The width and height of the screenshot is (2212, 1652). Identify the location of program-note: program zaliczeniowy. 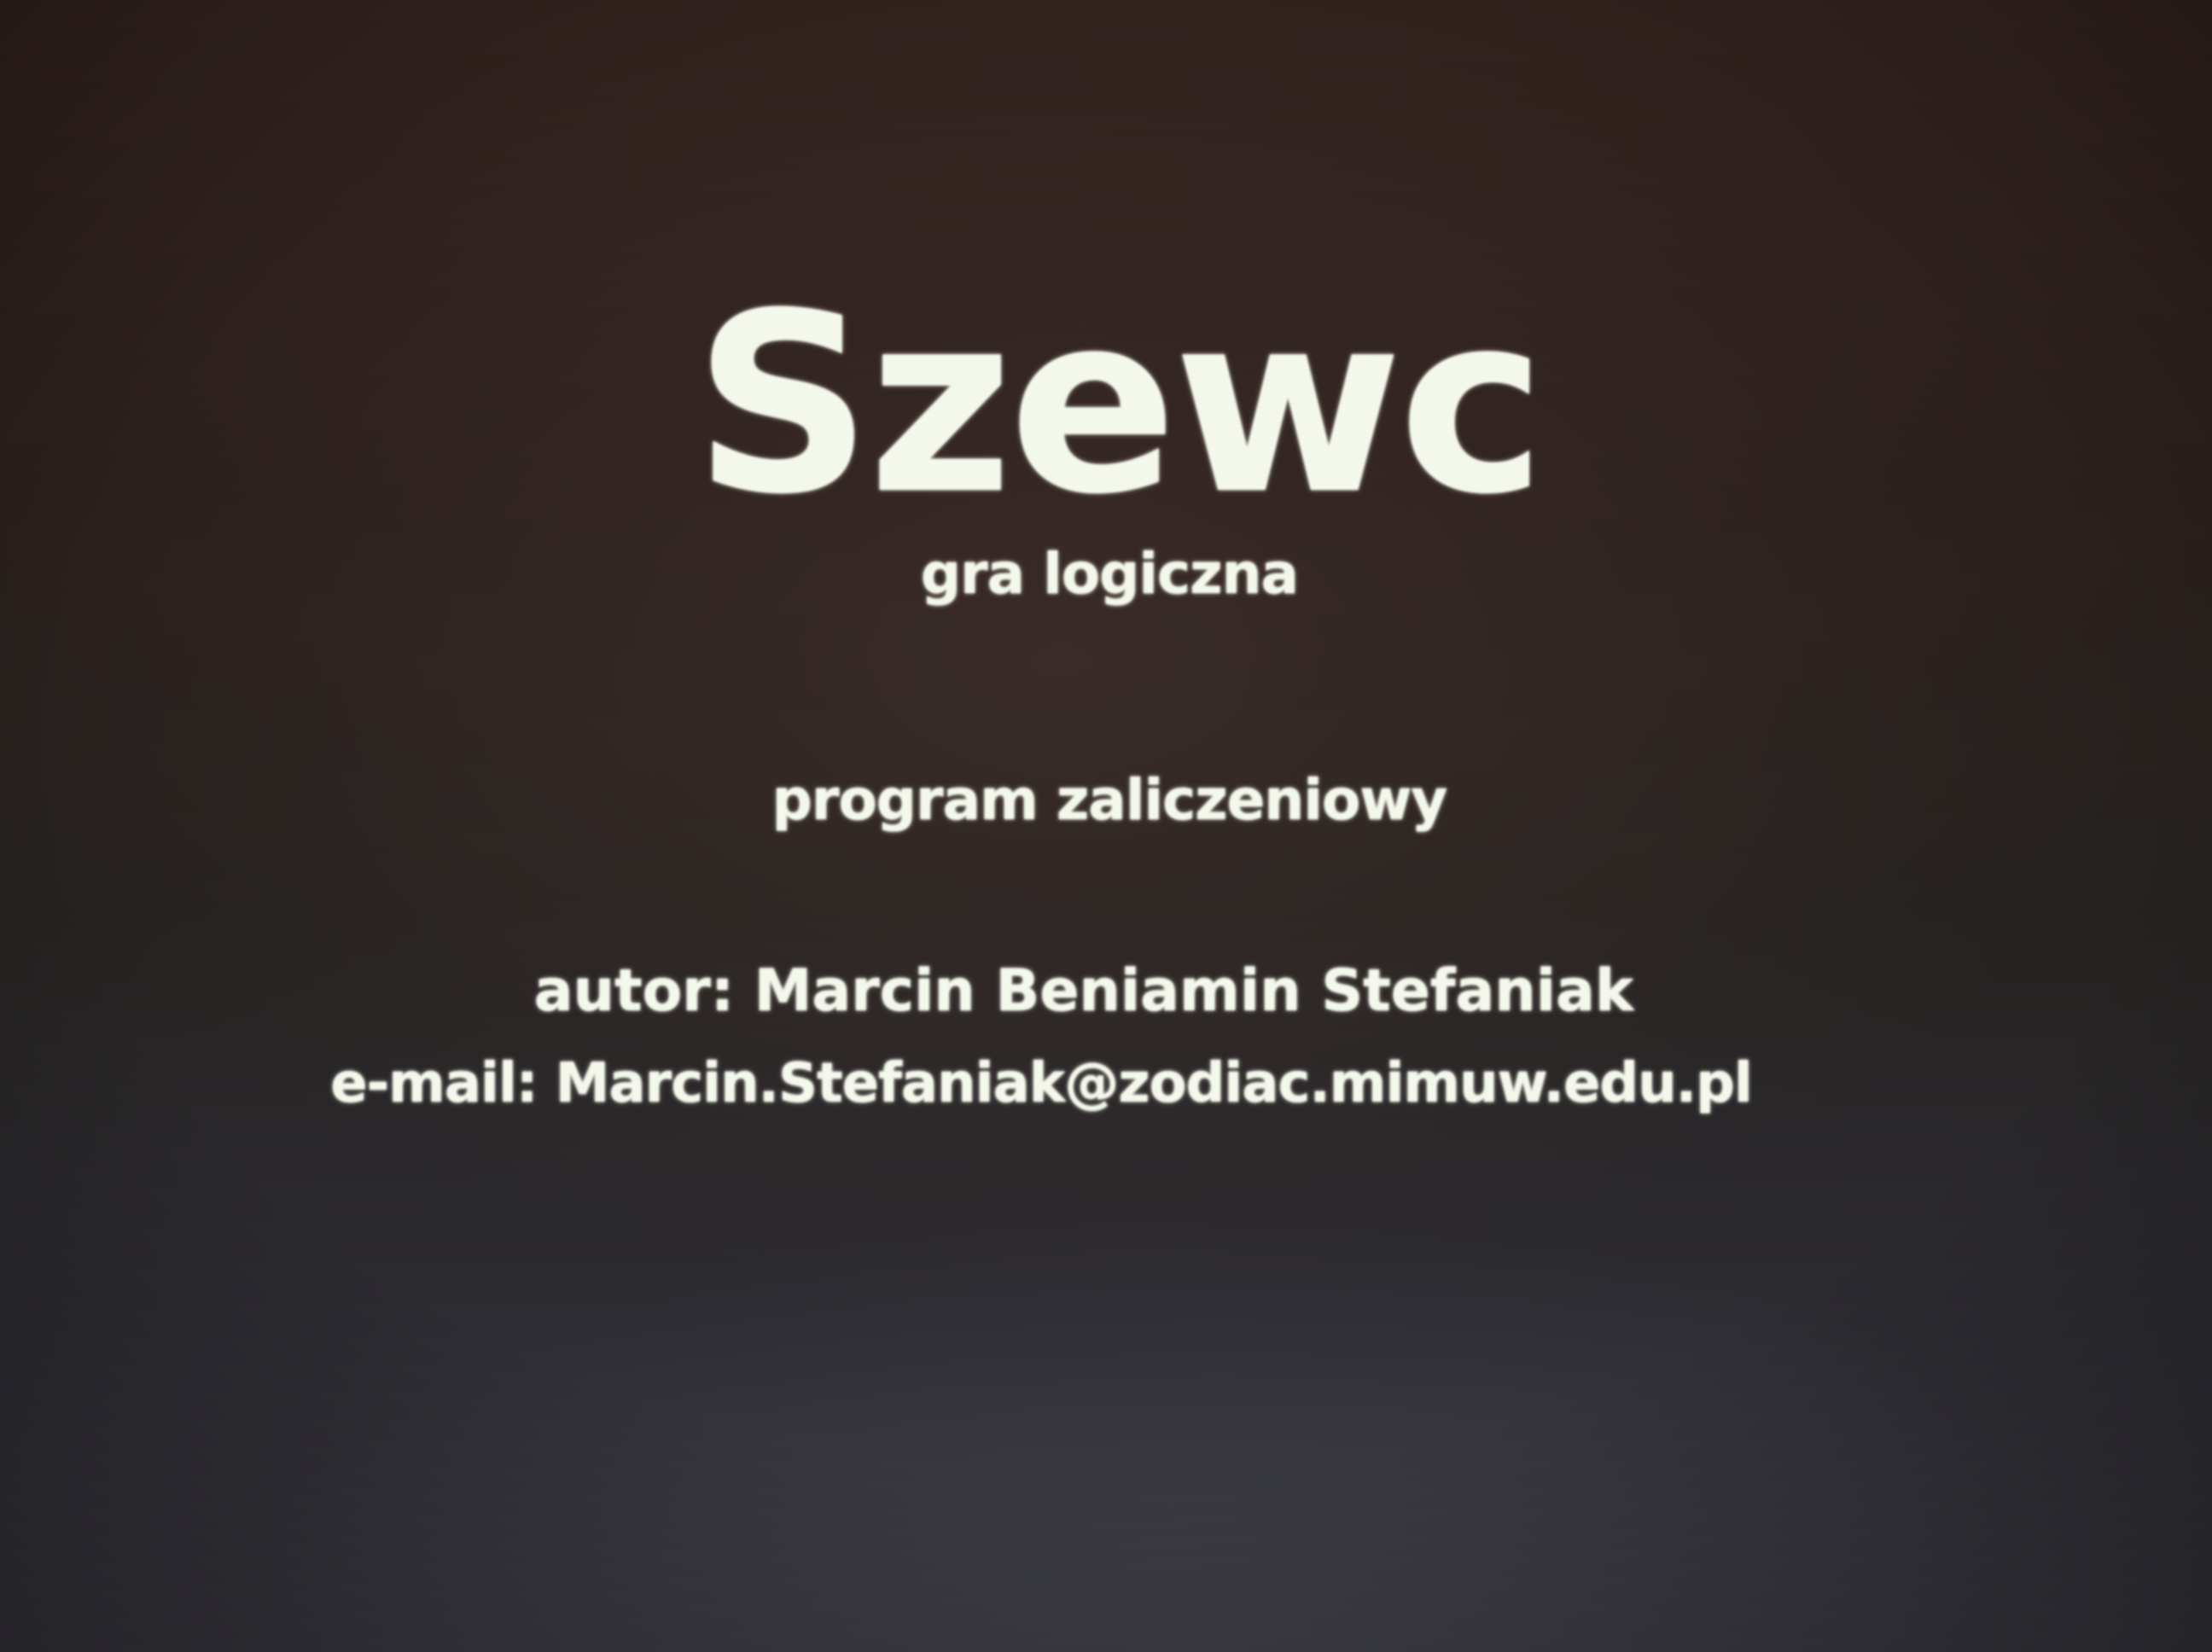
(1109, 800).